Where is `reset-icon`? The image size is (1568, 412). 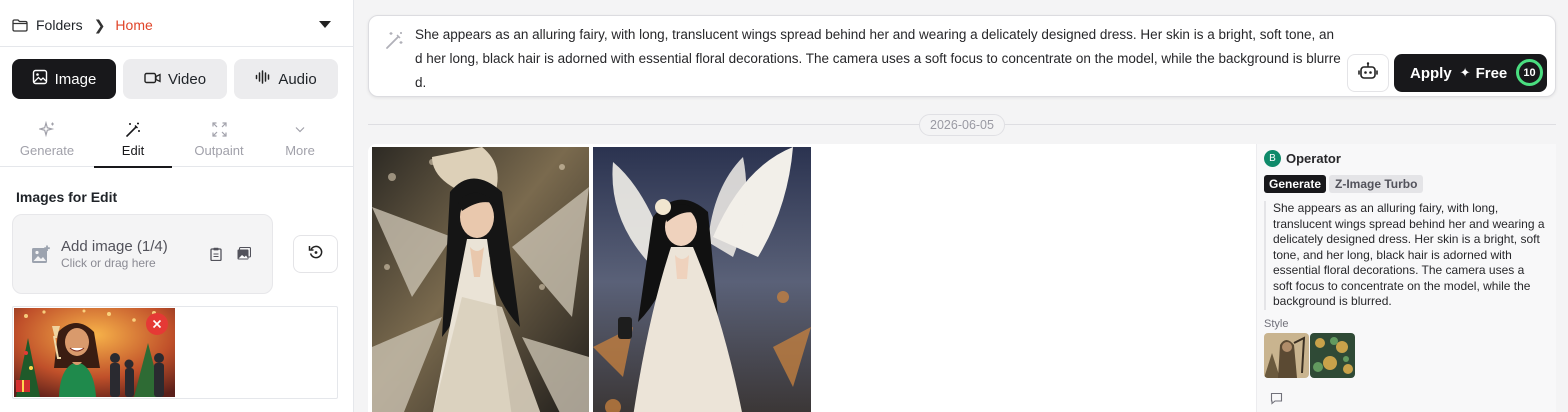 reset-icon is located at coordinates (316, 254).